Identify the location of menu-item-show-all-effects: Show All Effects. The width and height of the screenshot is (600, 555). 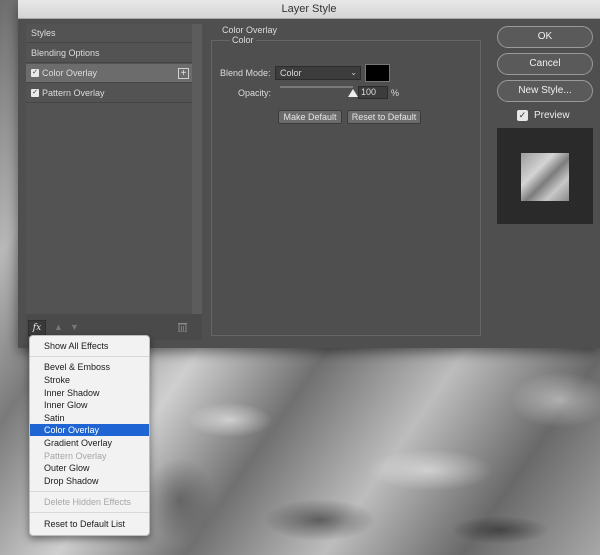
(89, 346).